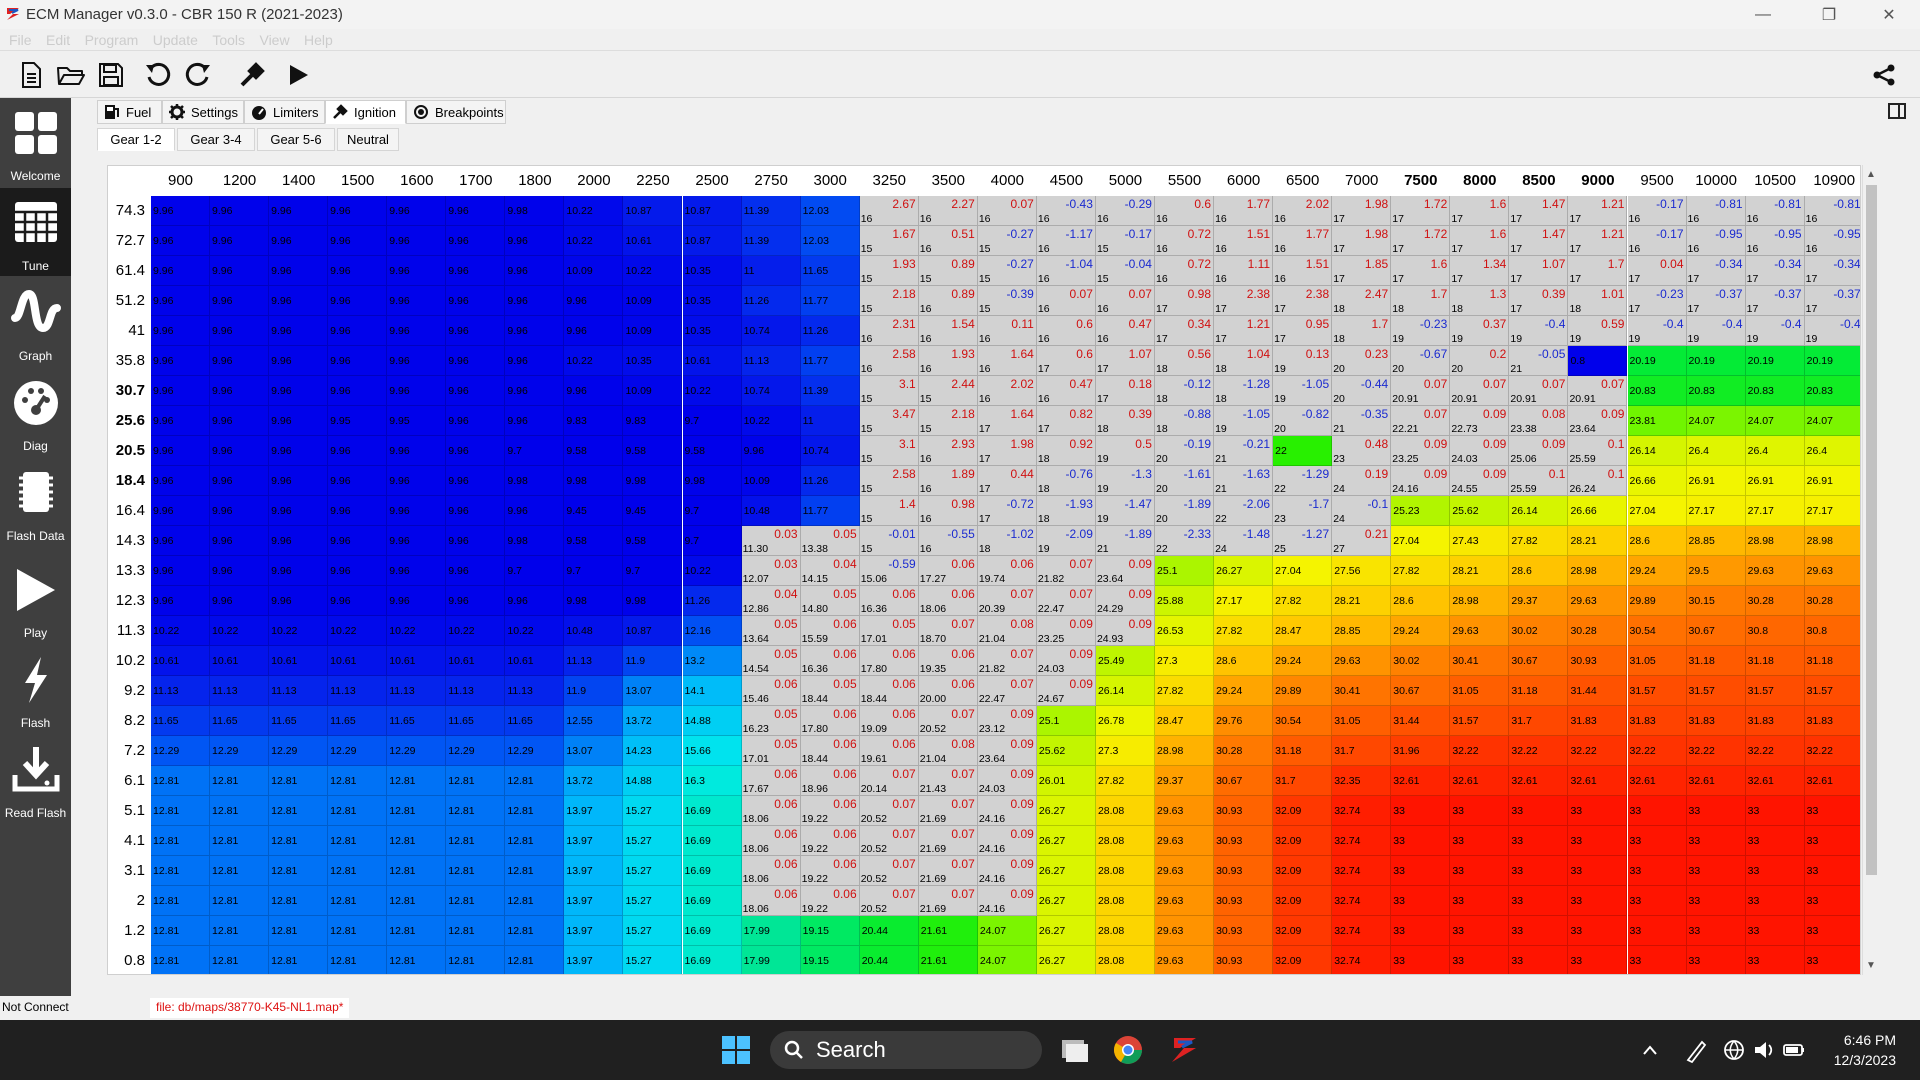 The image size is (1920, 1080). Describe the element at coordinates (771, 871) in the screenshot. I see `table-cell: 0.06 18.06` at that location.